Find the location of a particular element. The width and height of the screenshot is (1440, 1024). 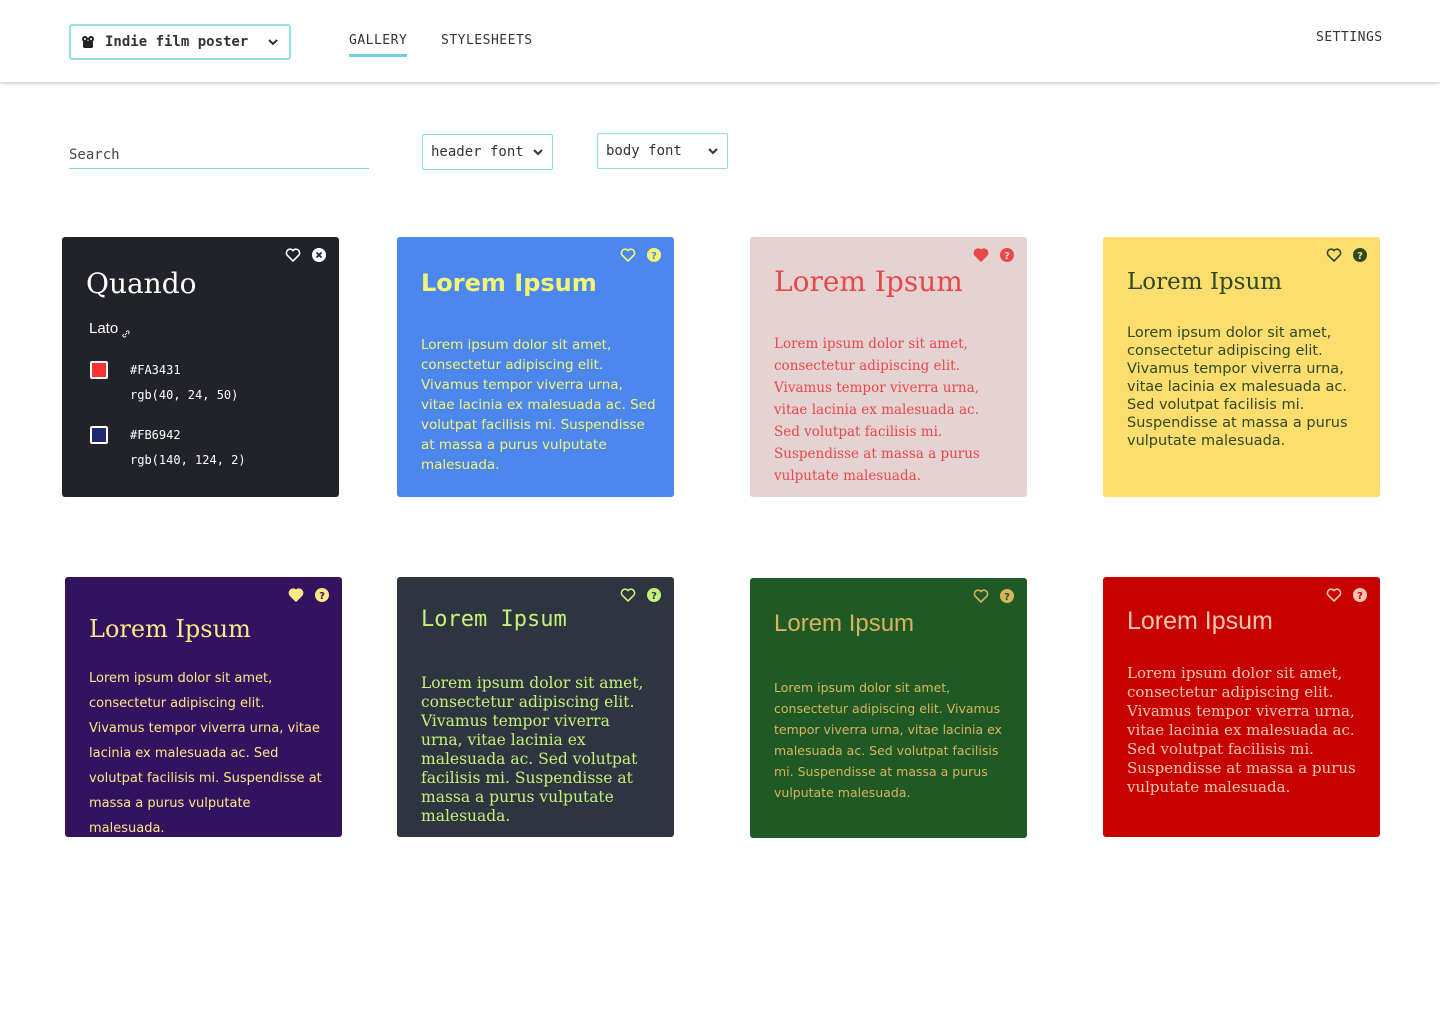

link-icon is located at coordinates (126, 331).